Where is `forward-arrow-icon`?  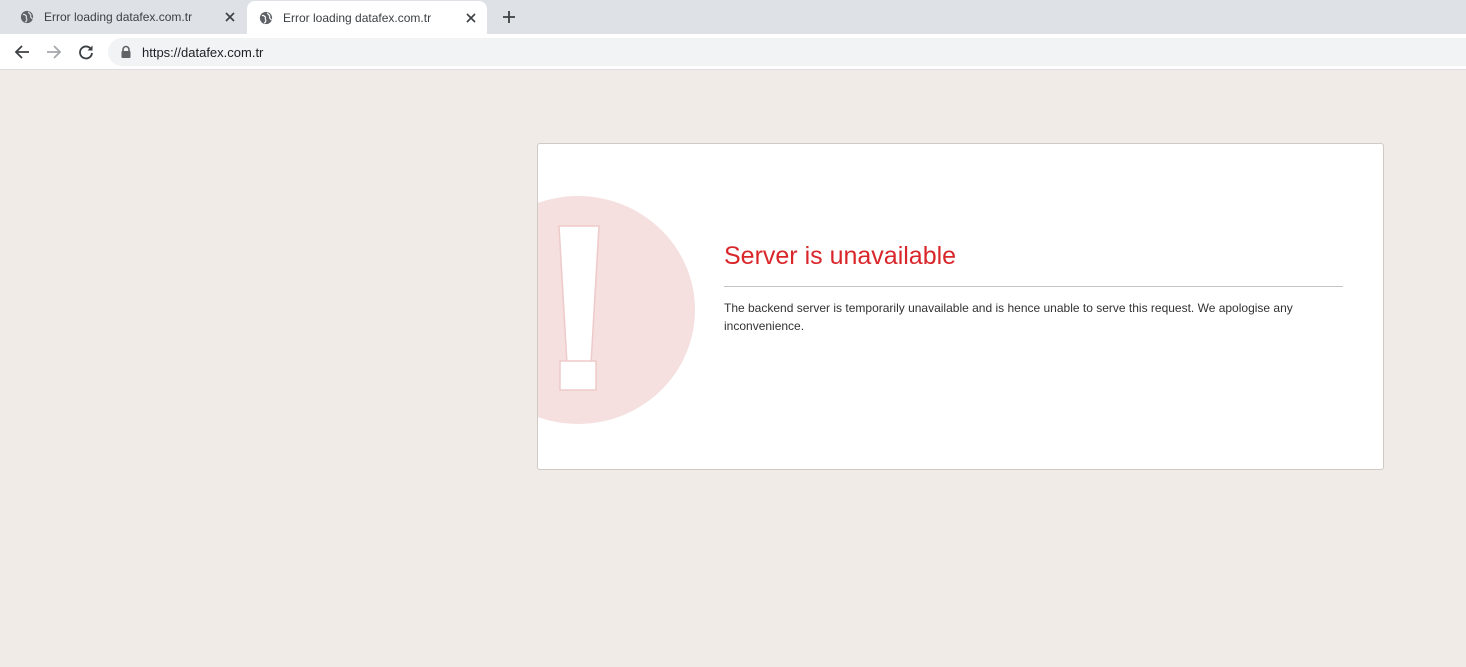 forward-arrow-icon is located at coordinates (54, 52).